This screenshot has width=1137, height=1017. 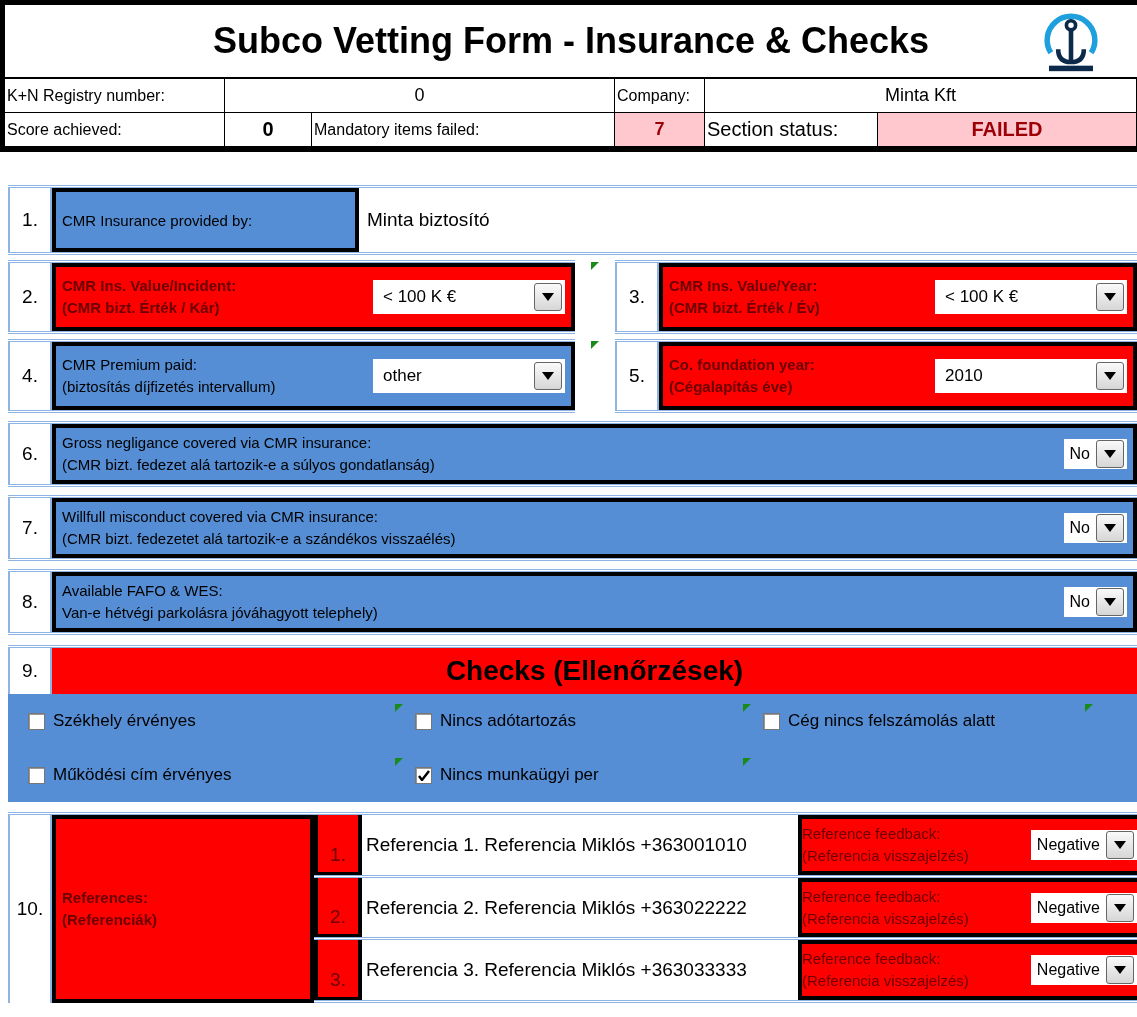 I want to click on field-label: Available FAFO & WES: Van-e hétvégi parkolásra jóváhagyott telephely), so click(x=220, y=602).